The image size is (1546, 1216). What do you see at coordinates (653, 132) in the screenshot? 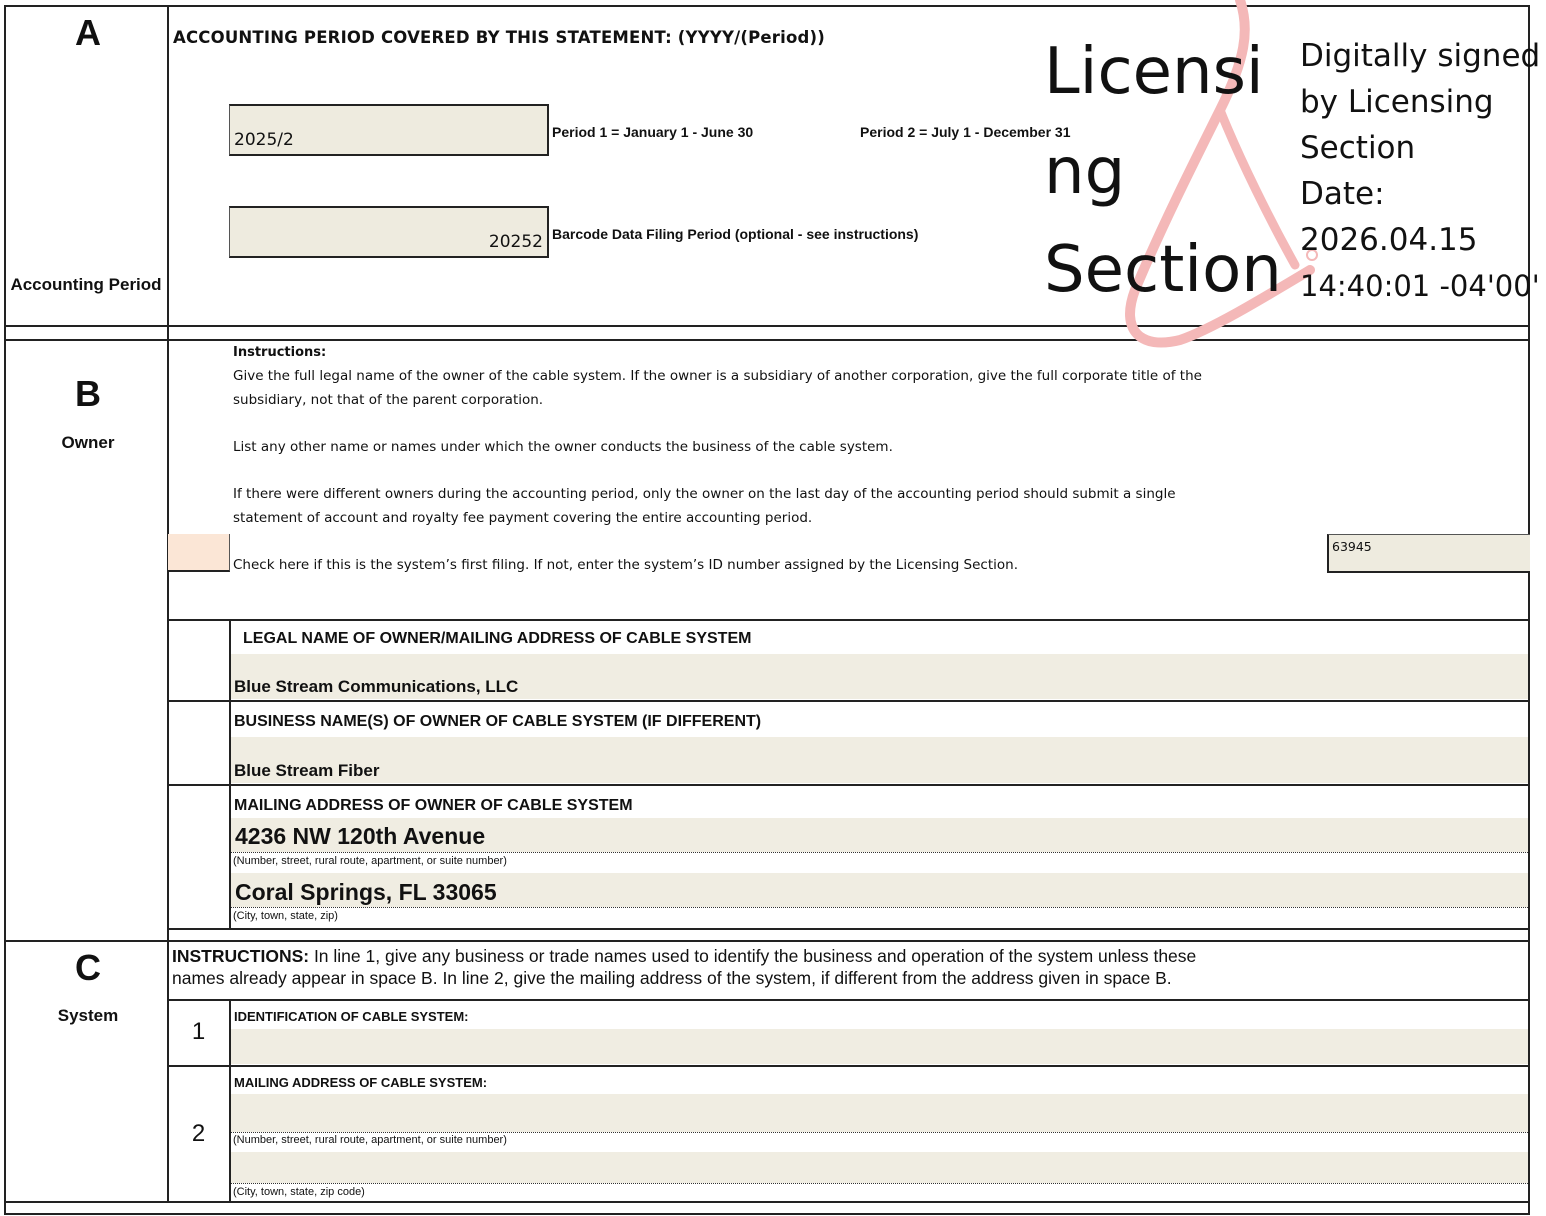
I see `period1-note: Period 1 = January 1 - June 30` at bounding box center [653, 132].